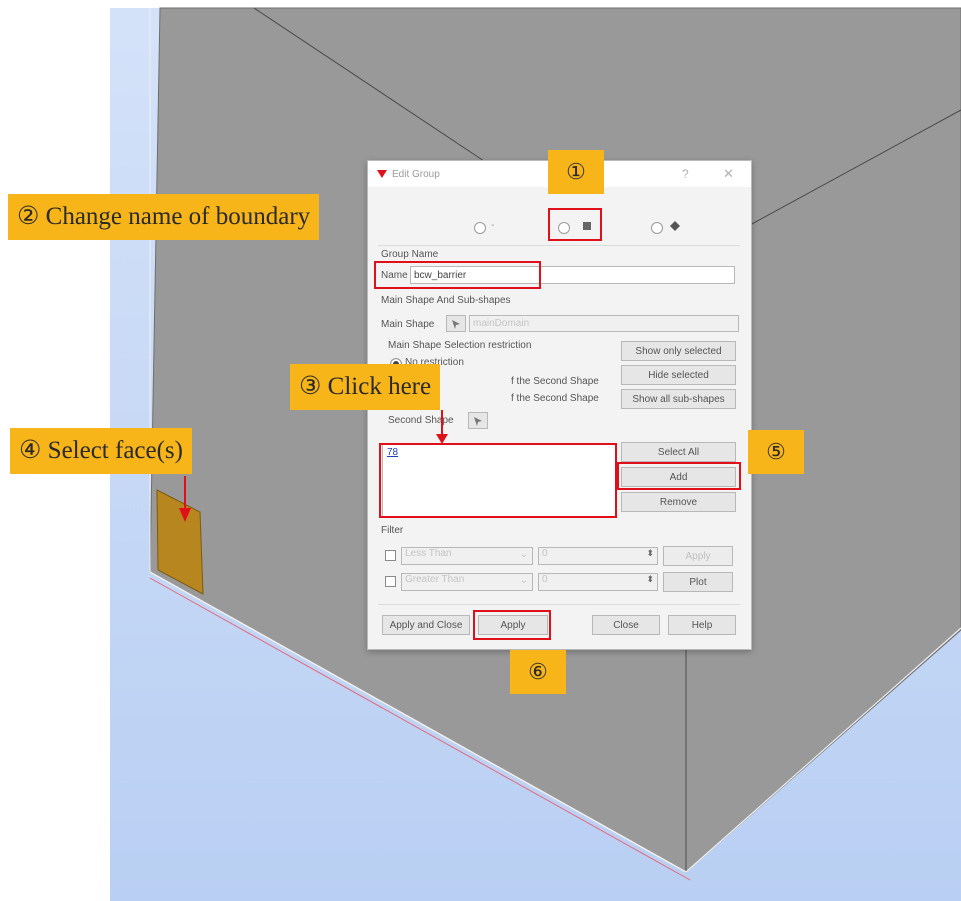 The image size is (961, 901). What do you see at coordinates (382, 174) in the screenshot?
I see `salome-logo-icon` at bounding box center [382, 174].